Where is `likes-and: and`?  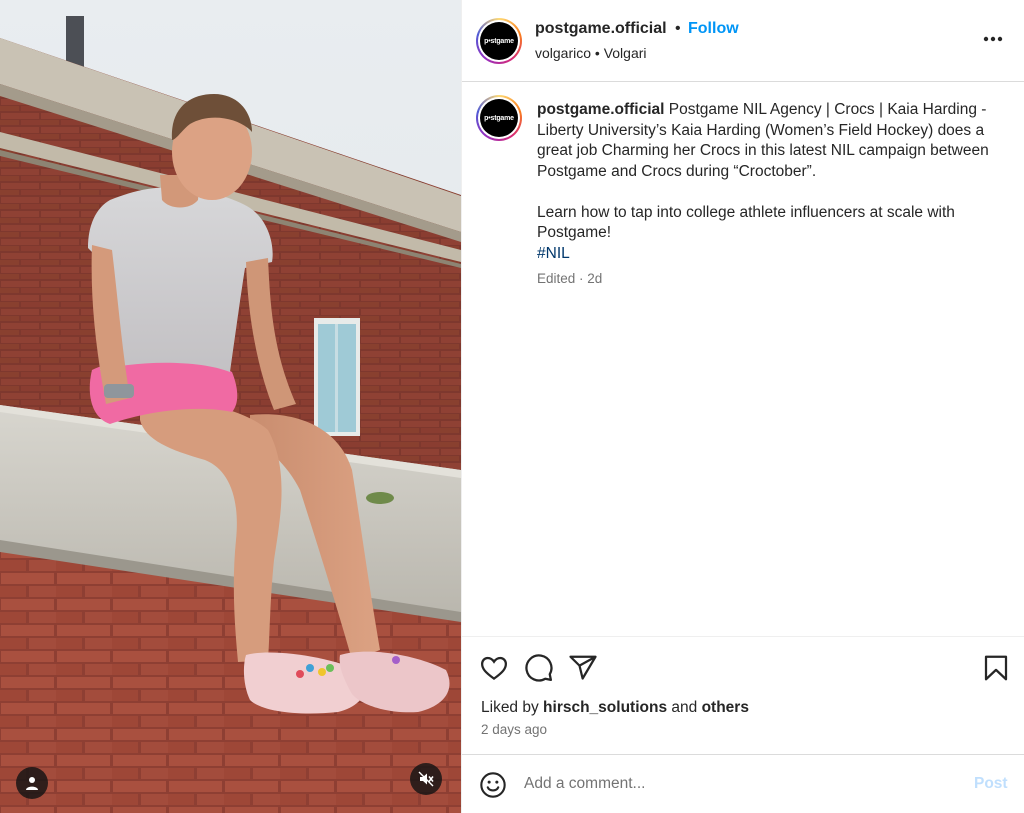 likes-and: and is located at coordinates (684, 707).